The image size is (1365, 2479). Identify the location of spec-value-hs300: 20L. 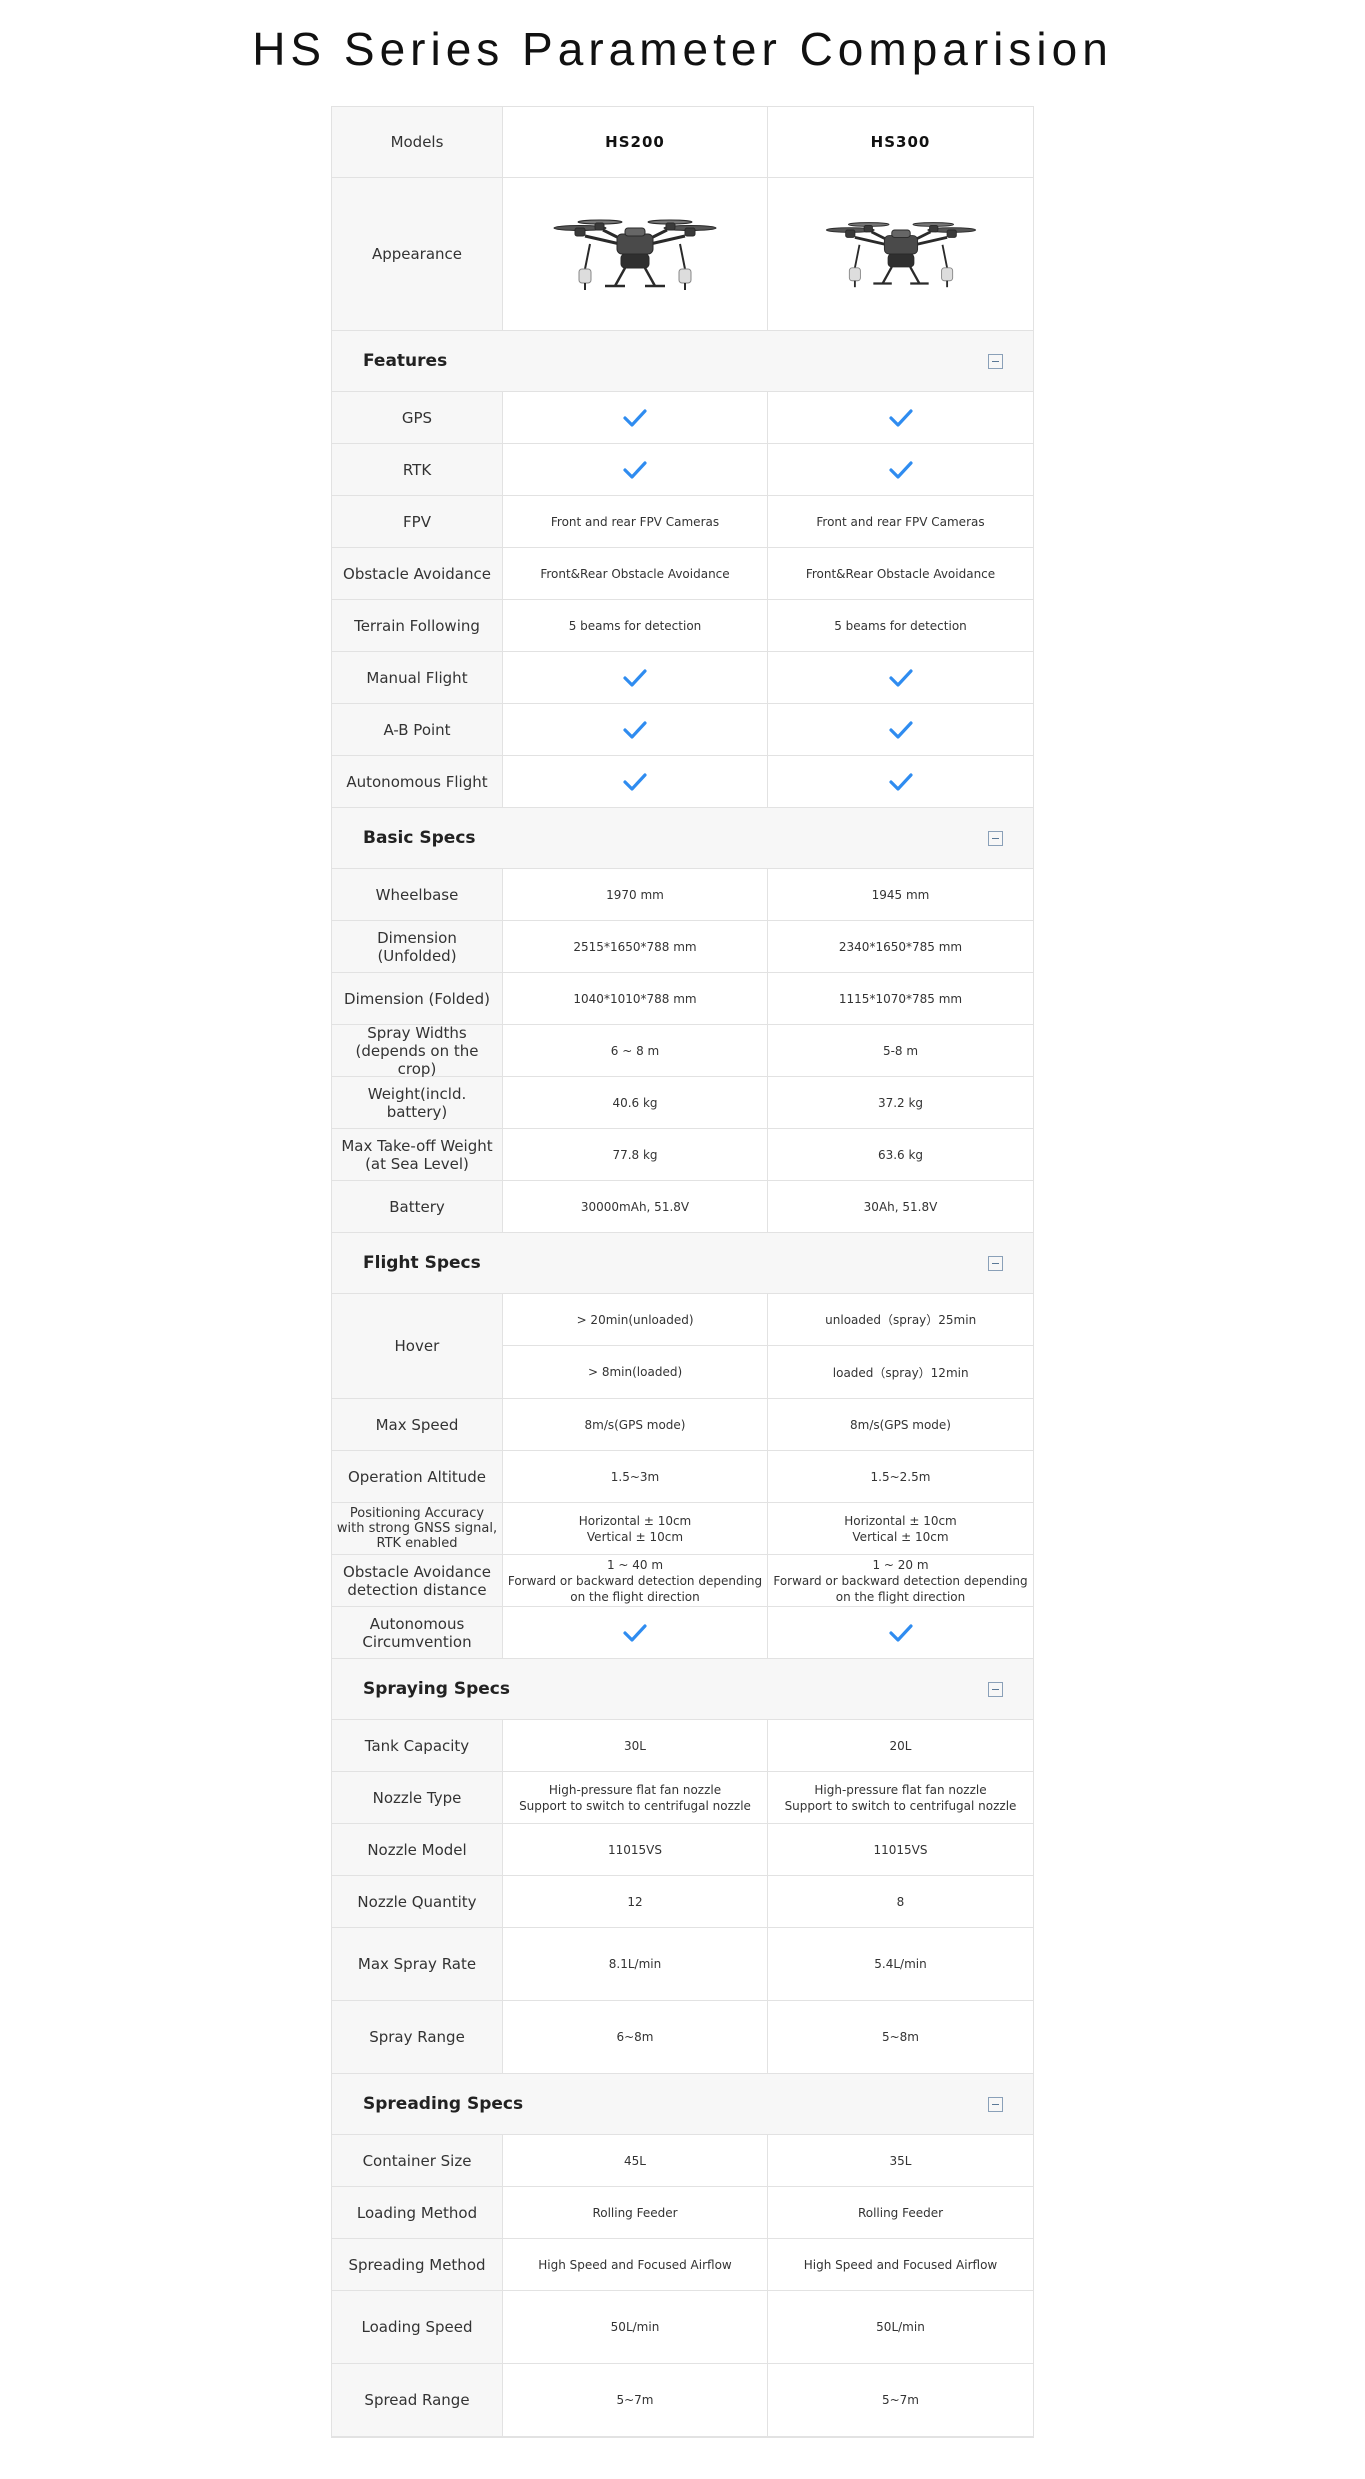
(900, 1745).